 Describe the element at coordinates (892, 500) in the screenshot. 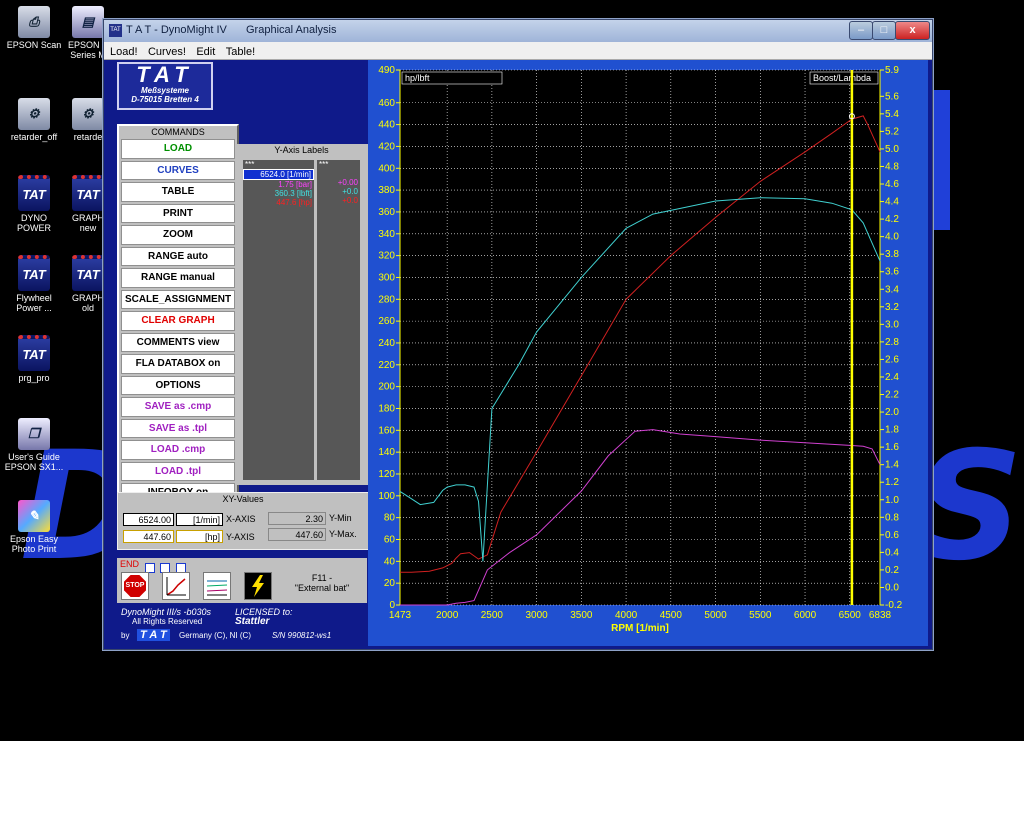

I see `right-tick-label: 1.0` at that location.